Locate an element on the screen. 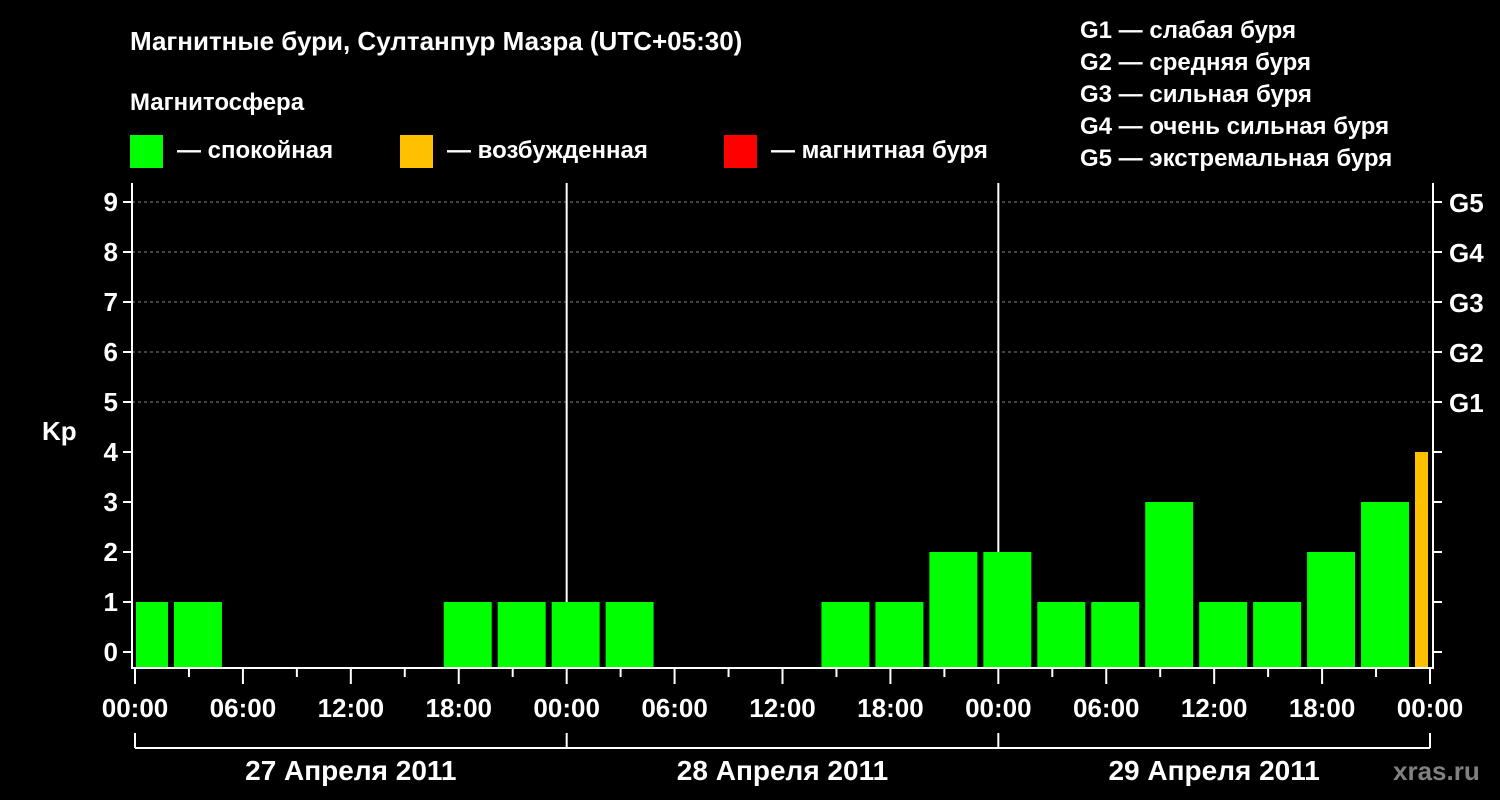 The width and height of the screenshot is (1500, 800). day-label: 28 Апреля 2011 is located at coordinates (782, 770).